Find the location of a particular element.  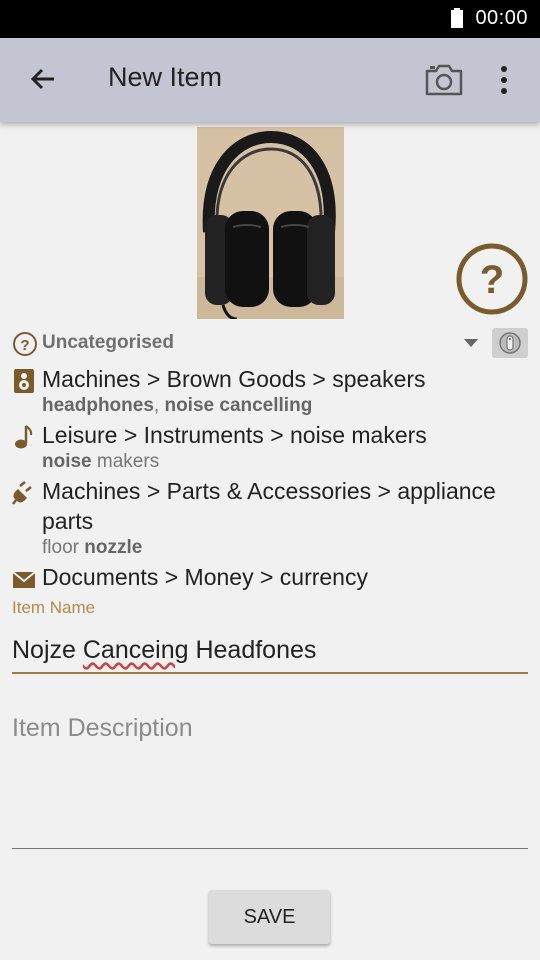

info-button is located at coordinates (510, 343).